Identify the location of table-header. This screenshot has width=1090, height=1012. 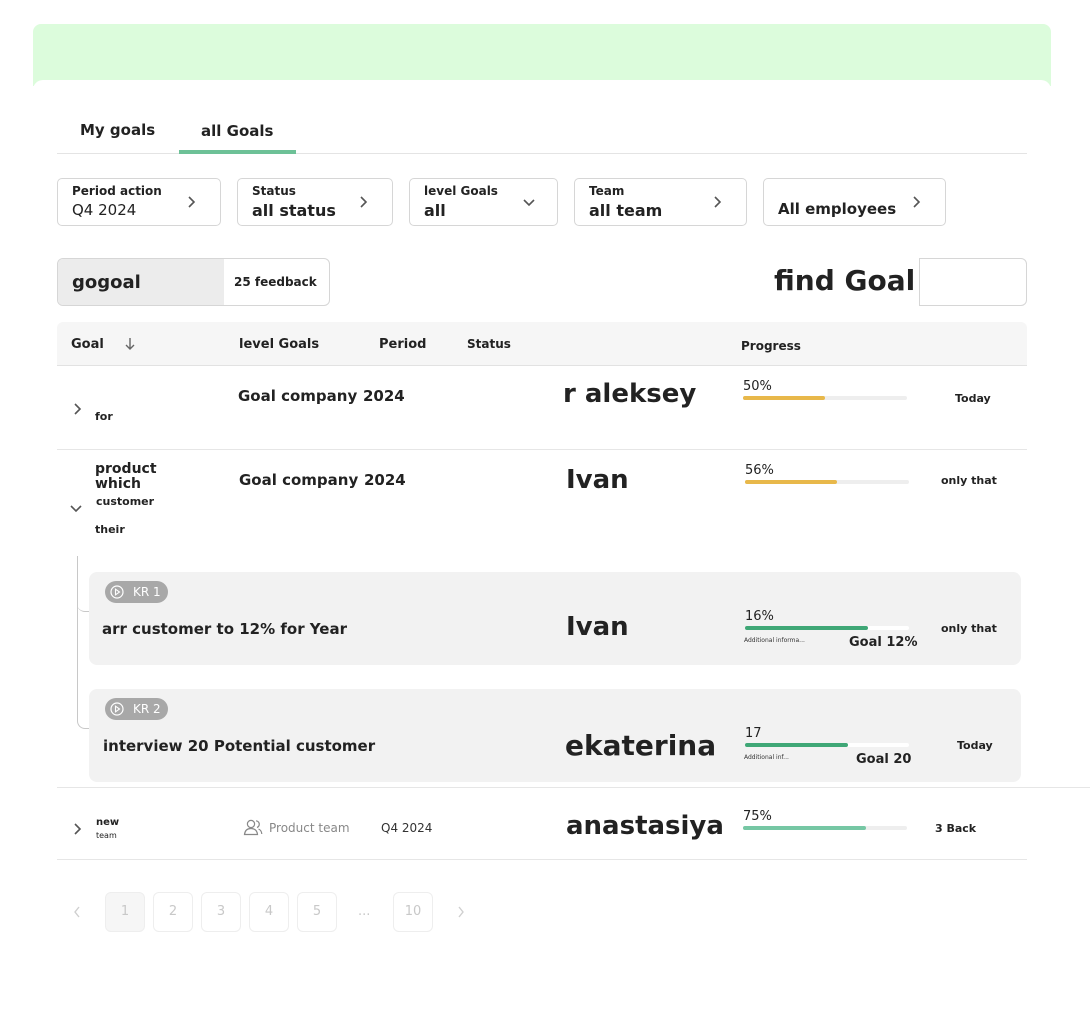
(542, 344).